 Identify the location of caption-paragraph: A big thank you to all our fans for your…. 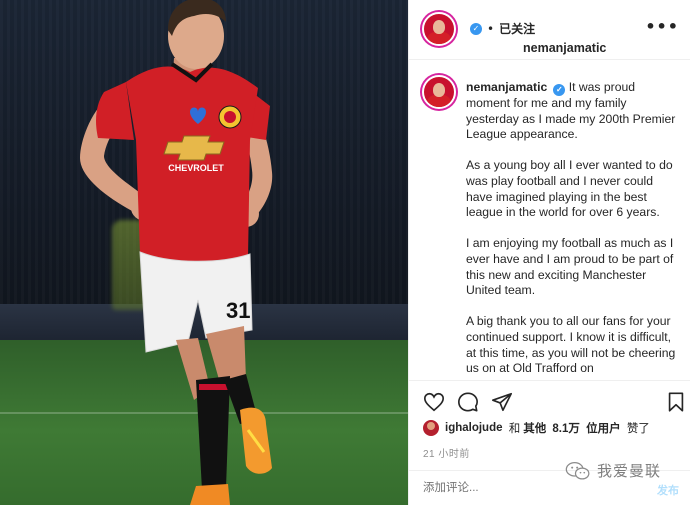
(571, 345).